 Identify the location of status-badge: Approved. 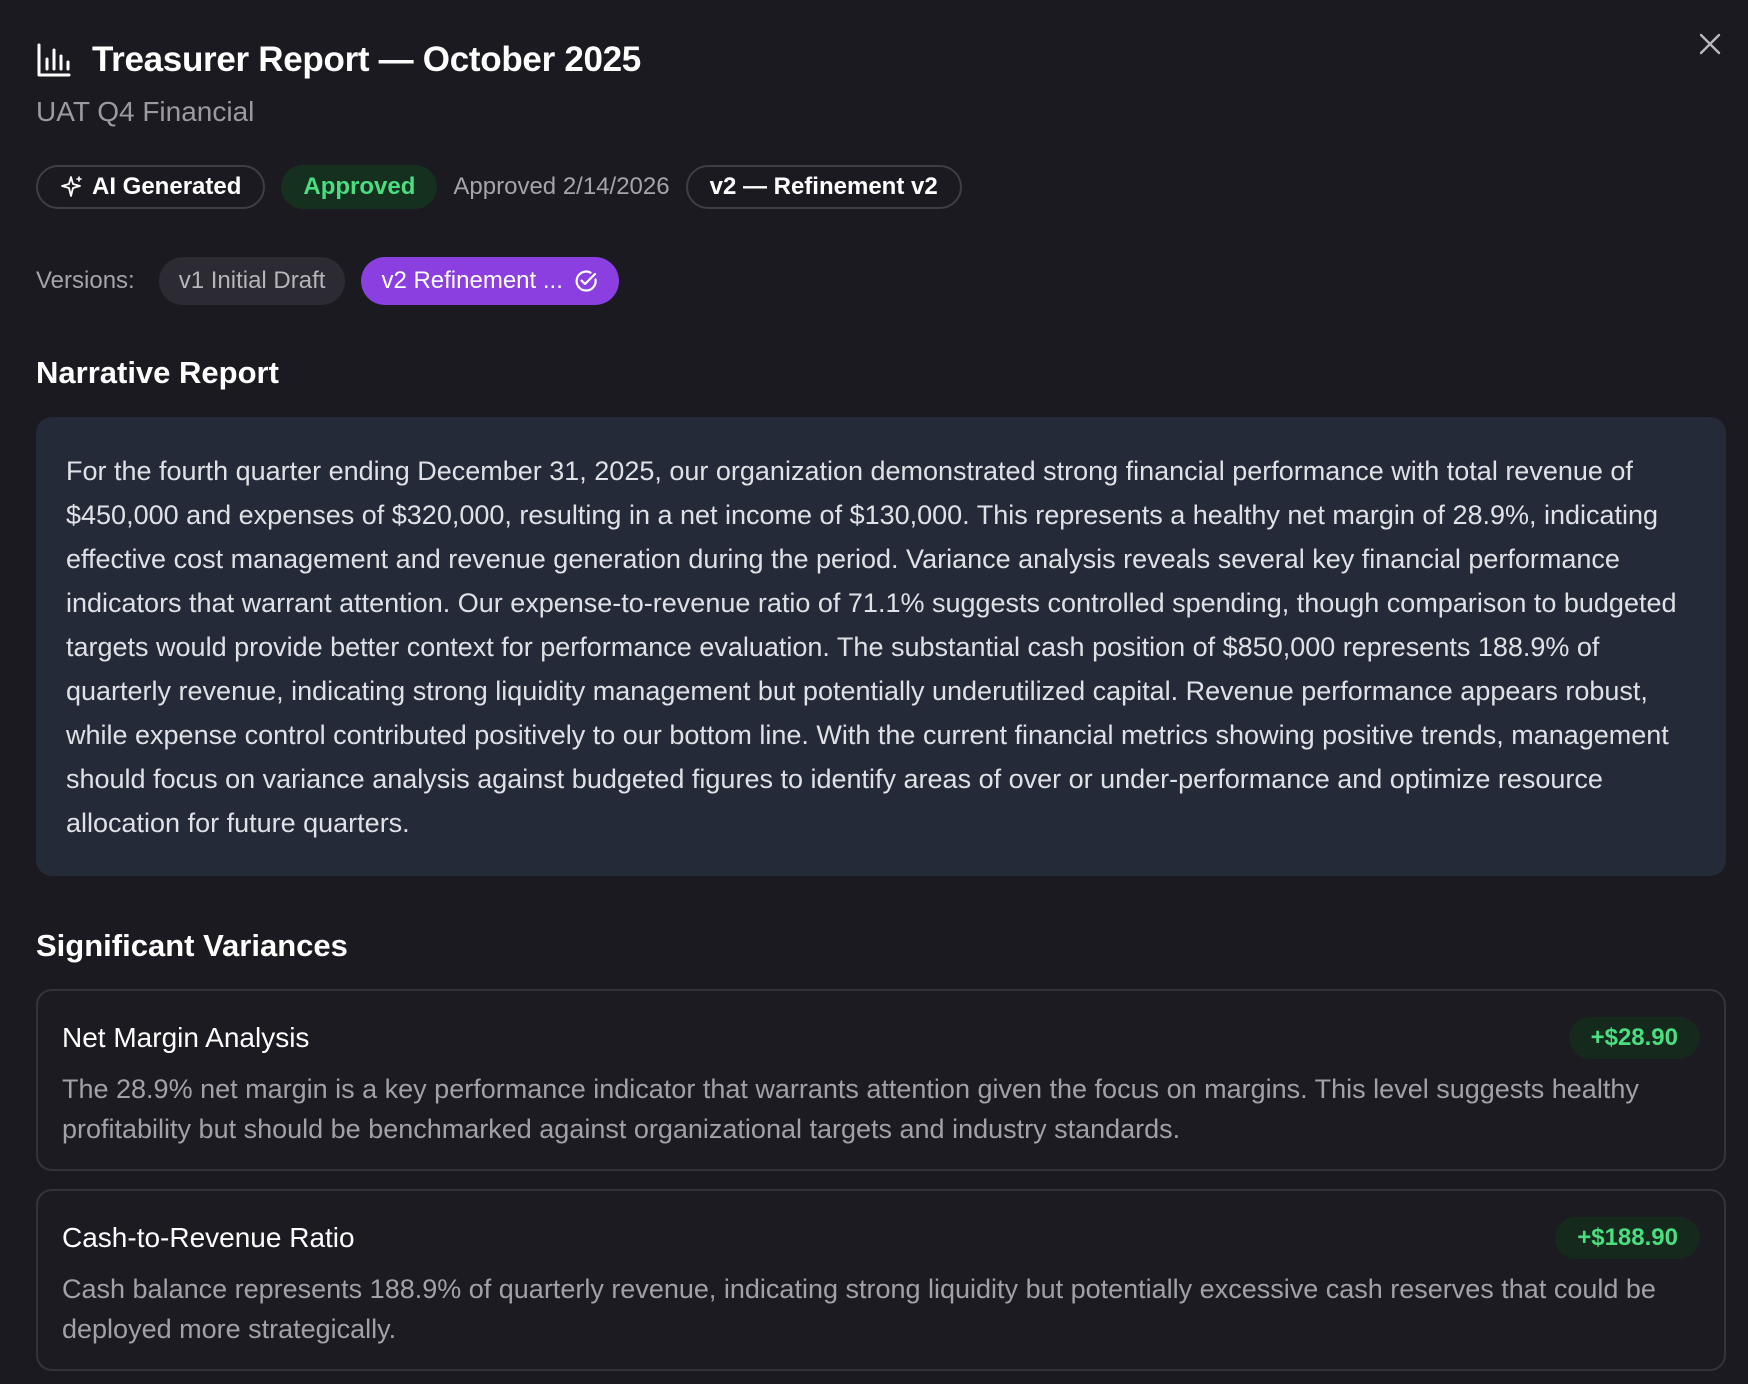
(359, 187).